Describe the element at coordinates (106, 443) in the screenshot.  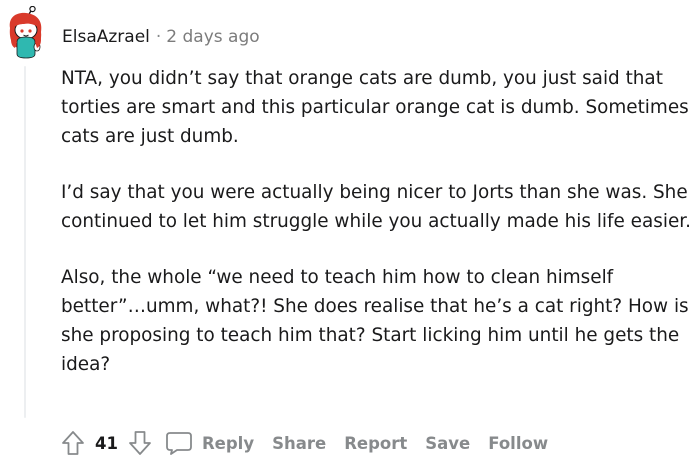
I see `vote-score: 41` at that location.